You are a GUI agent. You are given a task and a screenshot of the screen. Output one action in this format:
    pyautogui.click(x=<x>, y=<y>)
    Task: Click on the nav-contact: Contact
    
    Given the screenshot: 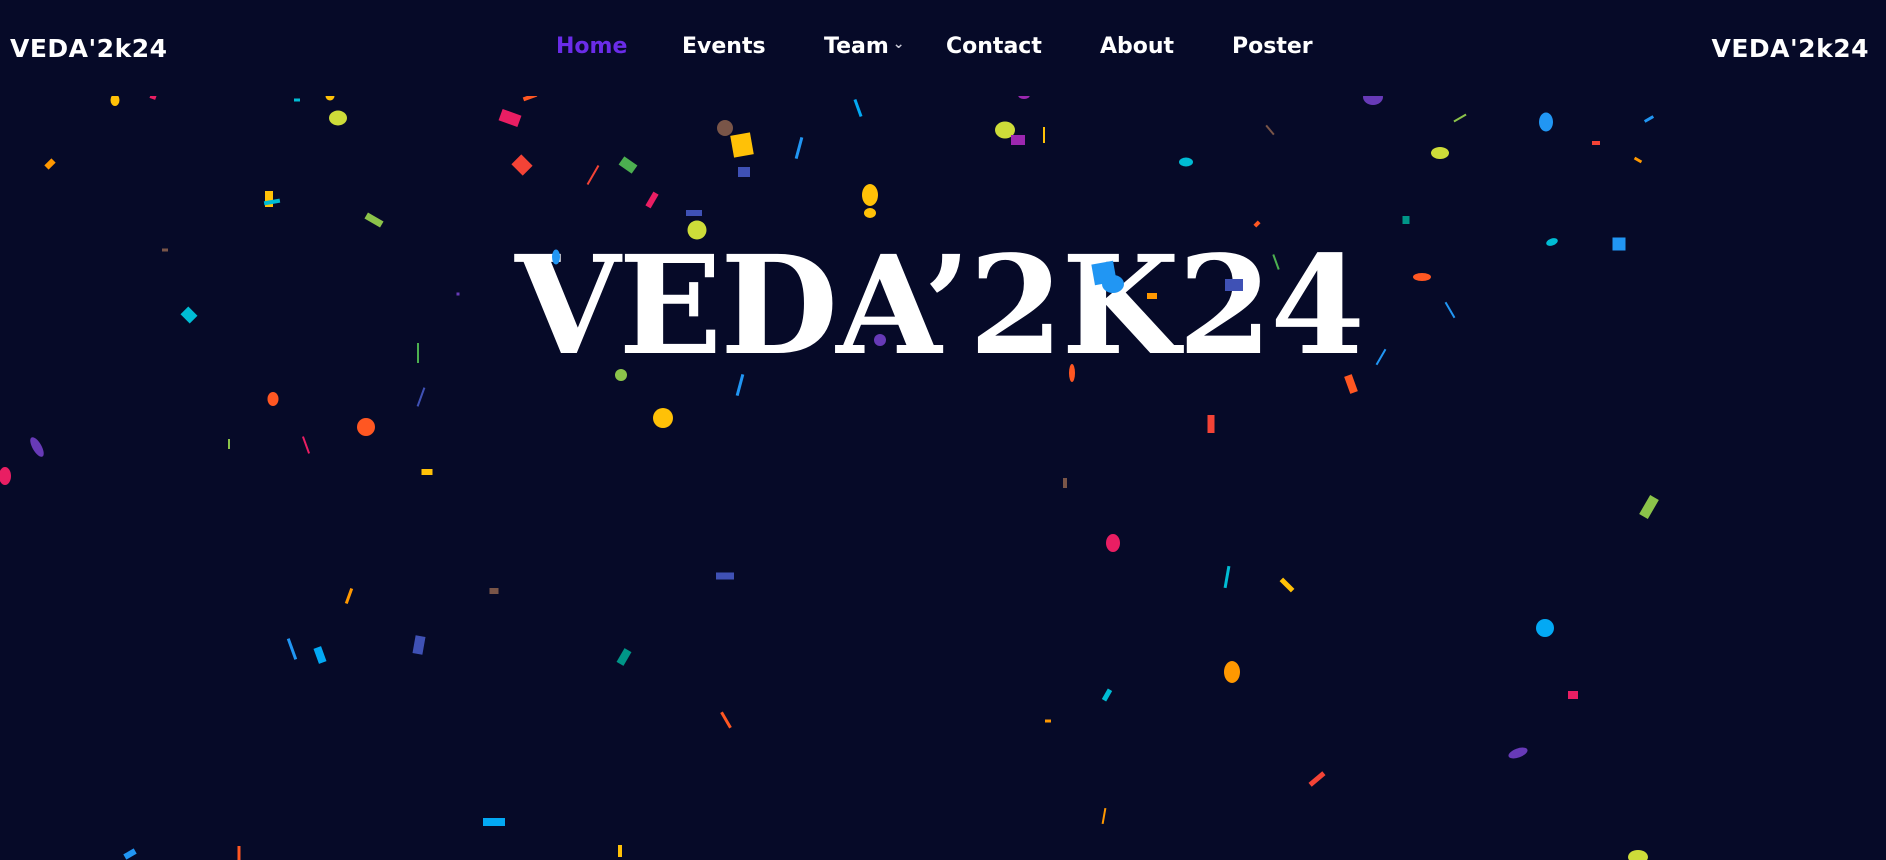 What is the action you would take?
    pyautogui.click(x=1023, y=46)
    